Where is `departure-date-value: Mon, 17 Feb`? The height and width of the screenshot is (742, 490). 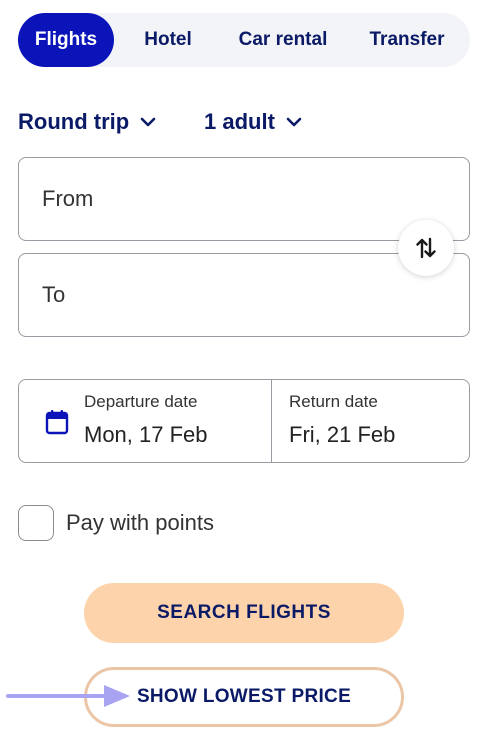
departure-date-value: Mon, 17 Feb is located at coordinates (146, 434).